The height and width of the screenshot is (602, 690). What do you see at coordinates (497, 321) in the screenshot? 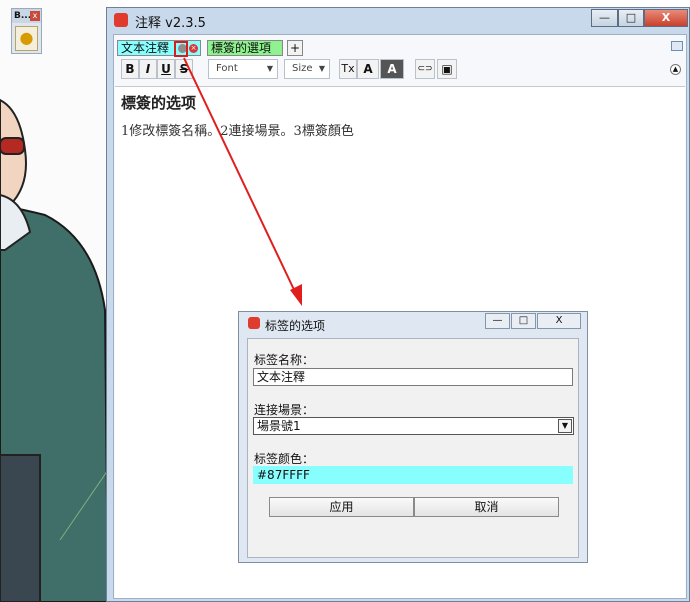
I see `dialog-minimize-button: —` at bounding box center [497, 321].